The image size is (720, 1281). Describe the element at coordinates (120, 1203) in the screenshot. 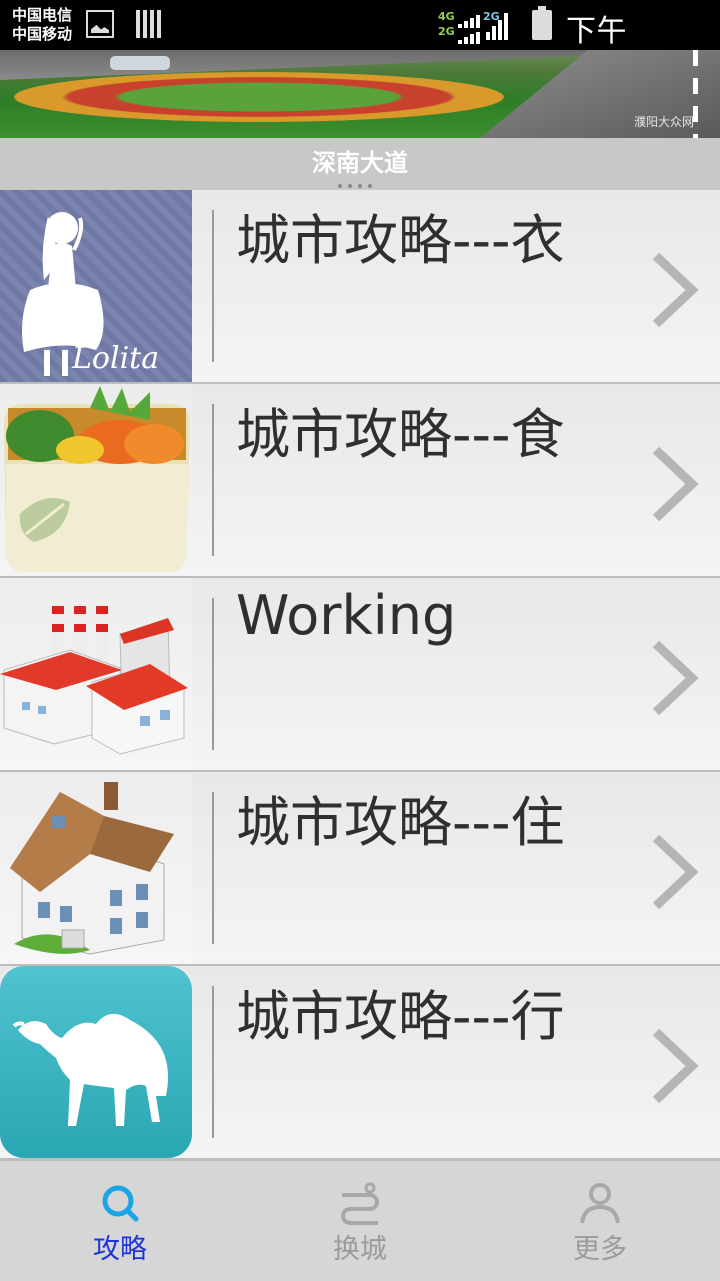

I see `search-icon` at that location.